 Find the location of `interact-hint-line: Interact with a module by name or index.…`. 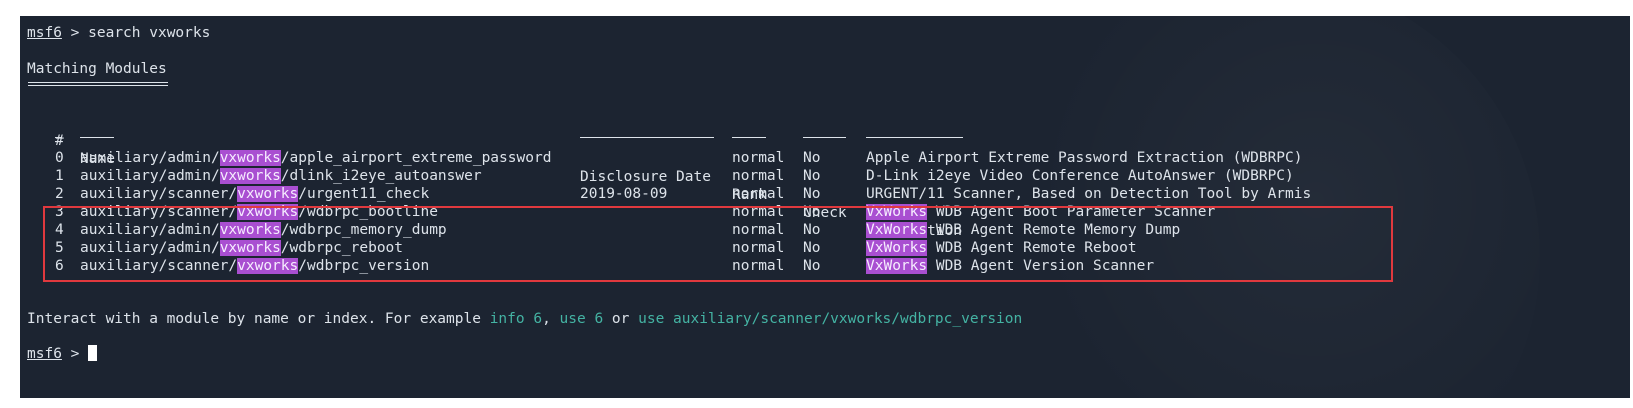

interact-hint-line: Interact with a module by name or index.… is located at coordinates (524, 319).